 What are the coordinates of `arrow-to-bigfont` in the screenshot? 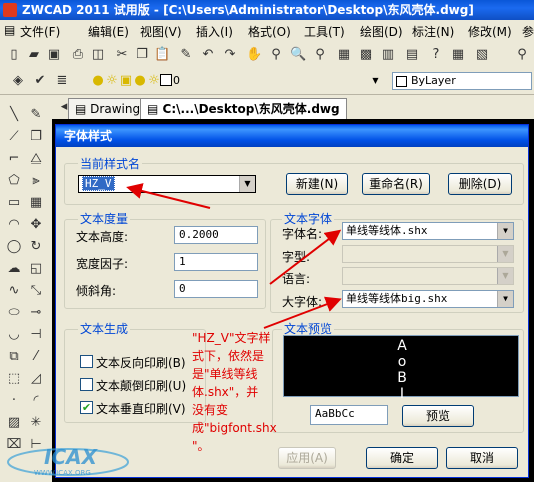 It's located at (302, 312).